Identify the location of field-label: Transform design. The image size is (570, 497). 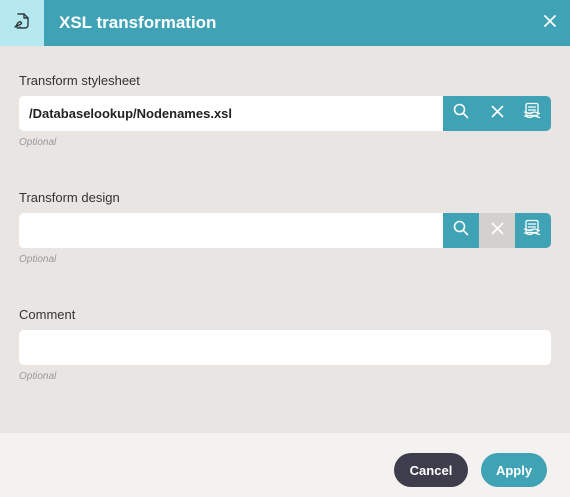
(69, 197).